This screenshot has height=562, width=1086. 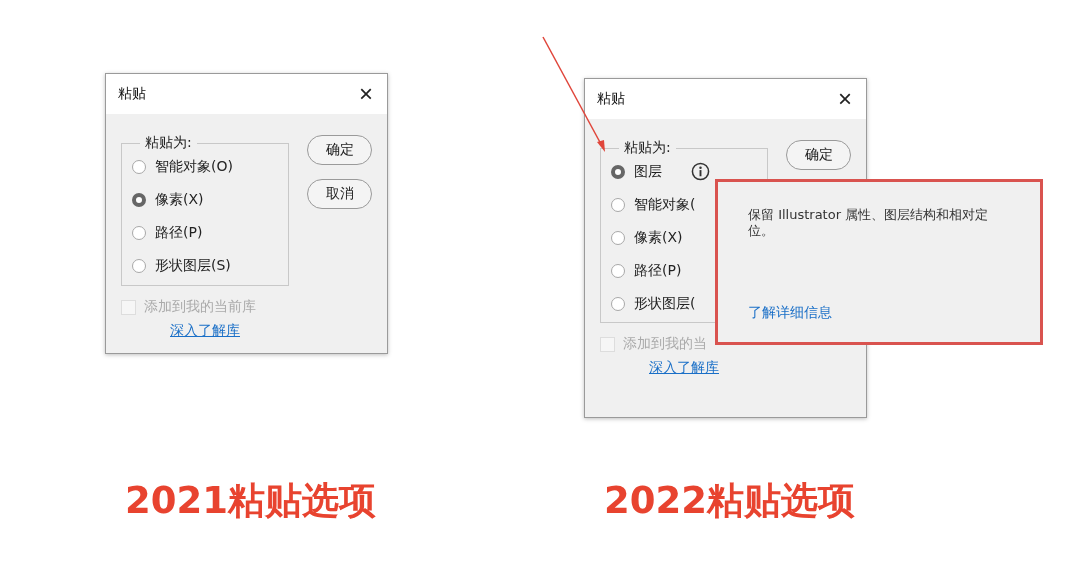 I want to click on details-link: 了解详细信息, so click(x=790, y=313).